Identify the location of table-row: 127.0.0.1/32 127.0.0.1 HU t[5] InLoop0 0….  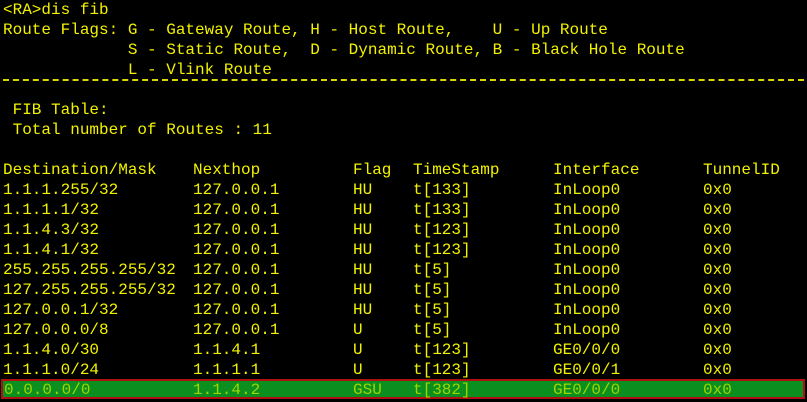
(403, 310).